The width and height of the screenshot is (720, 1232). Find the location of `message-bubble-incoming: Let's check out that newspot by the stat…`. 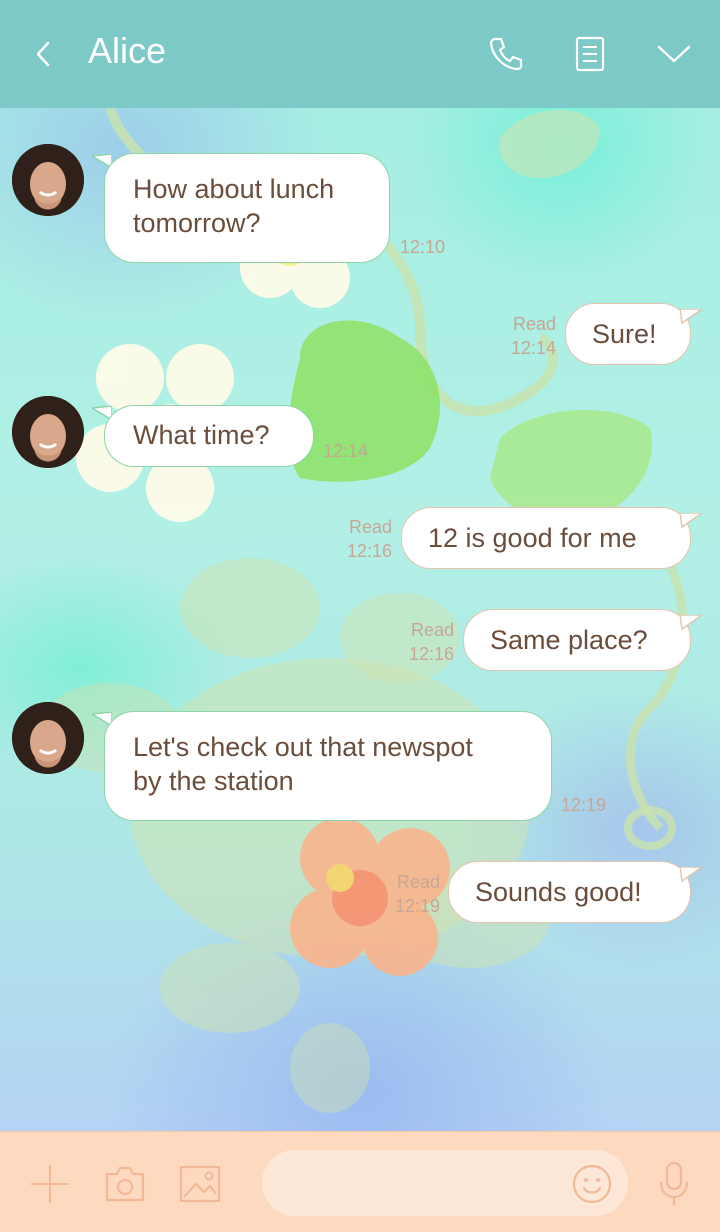

message-bubble-incoming: Let's check out that newspot by the stat… is located at coordinates (328, 766).